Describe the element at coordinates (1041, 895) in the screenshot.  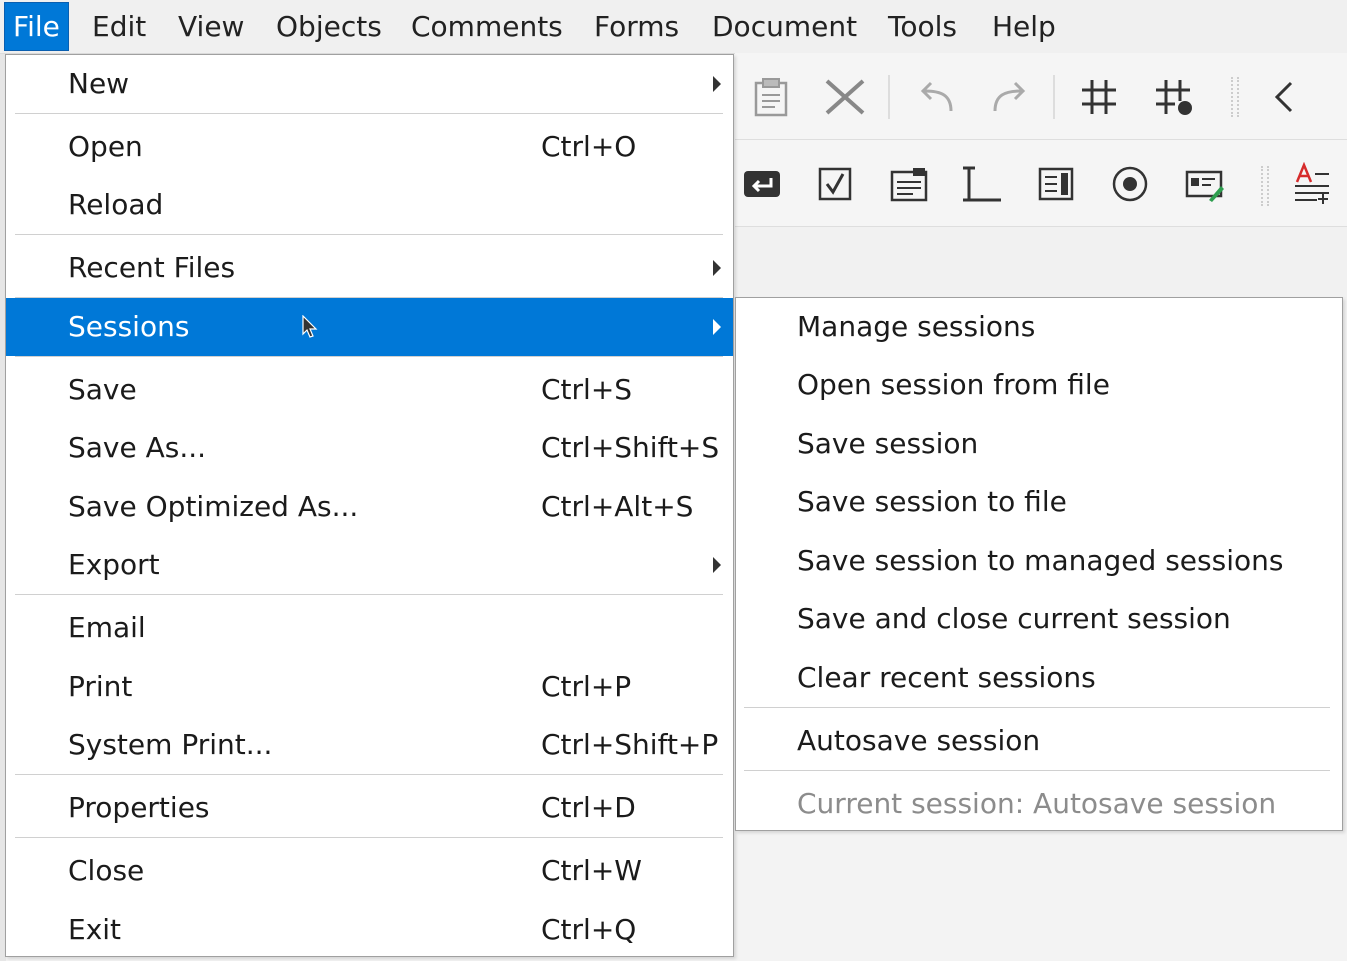
I see `document-area` at that location.